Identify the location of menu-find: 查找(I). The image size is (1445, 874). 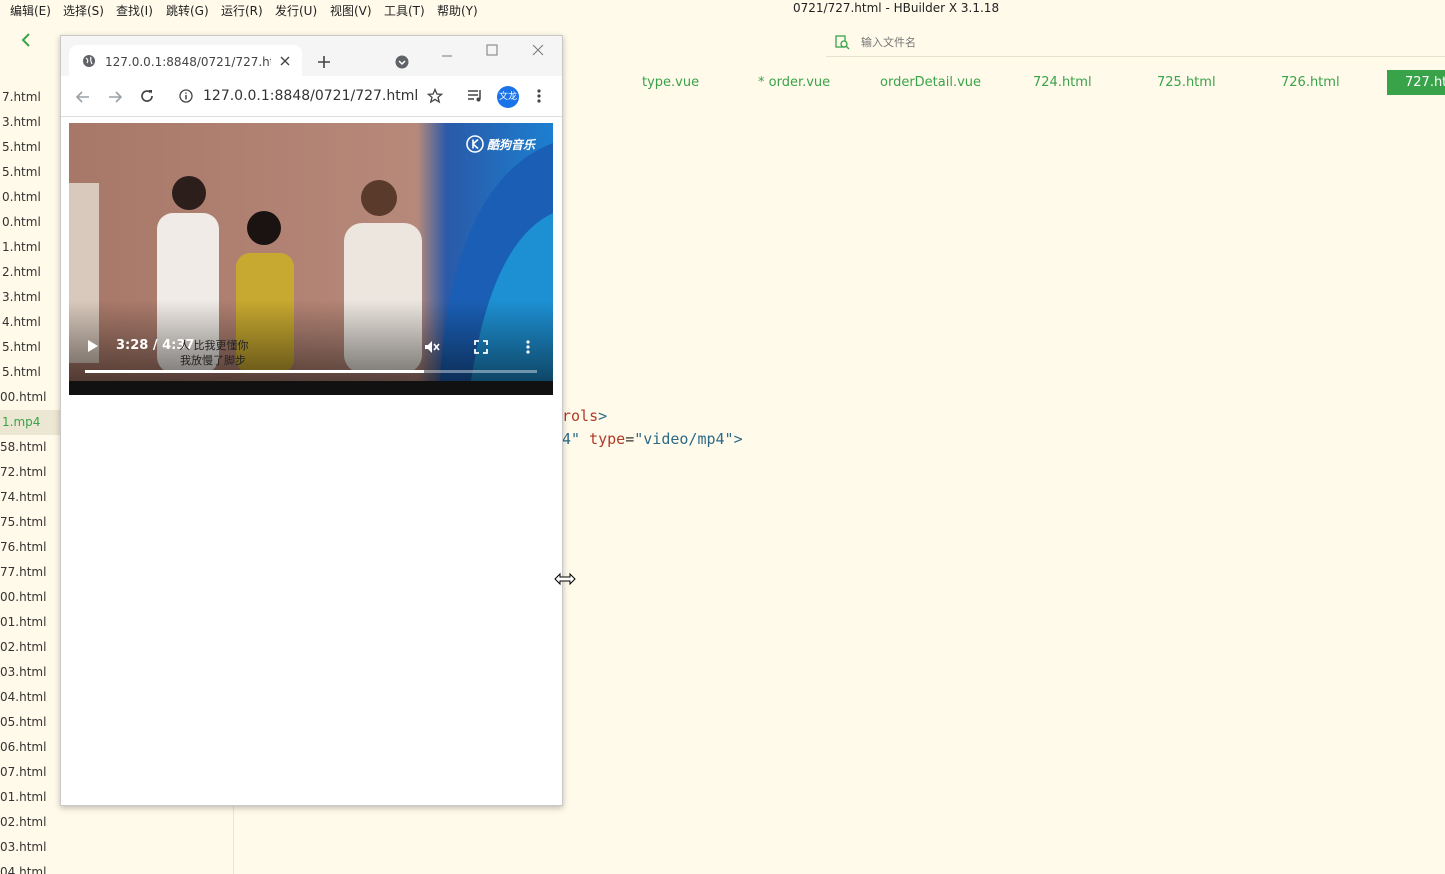
(134, 10).